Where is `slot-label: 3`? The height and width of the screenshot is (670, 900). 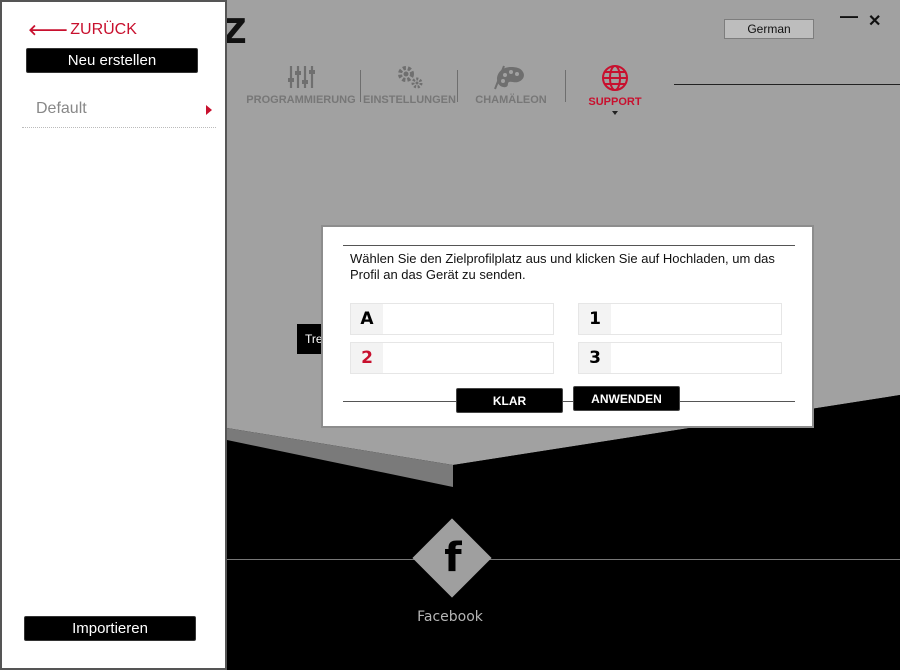 slot-label: 3 is located at coordinates (595, 358).